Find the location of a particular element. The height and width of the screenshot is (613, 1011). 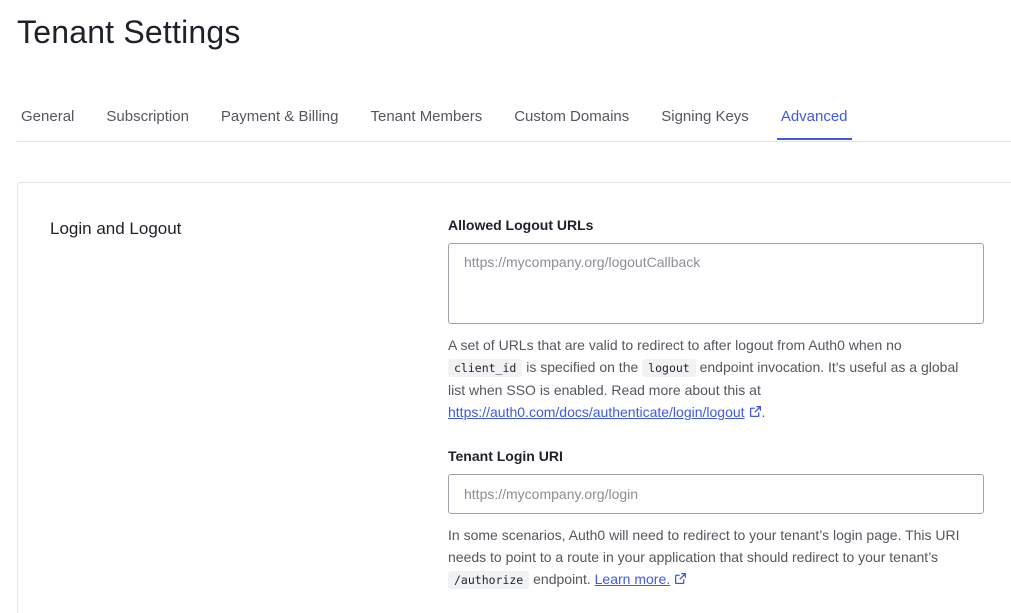

logout-urls-textarea is located at coordinates (716, 283).